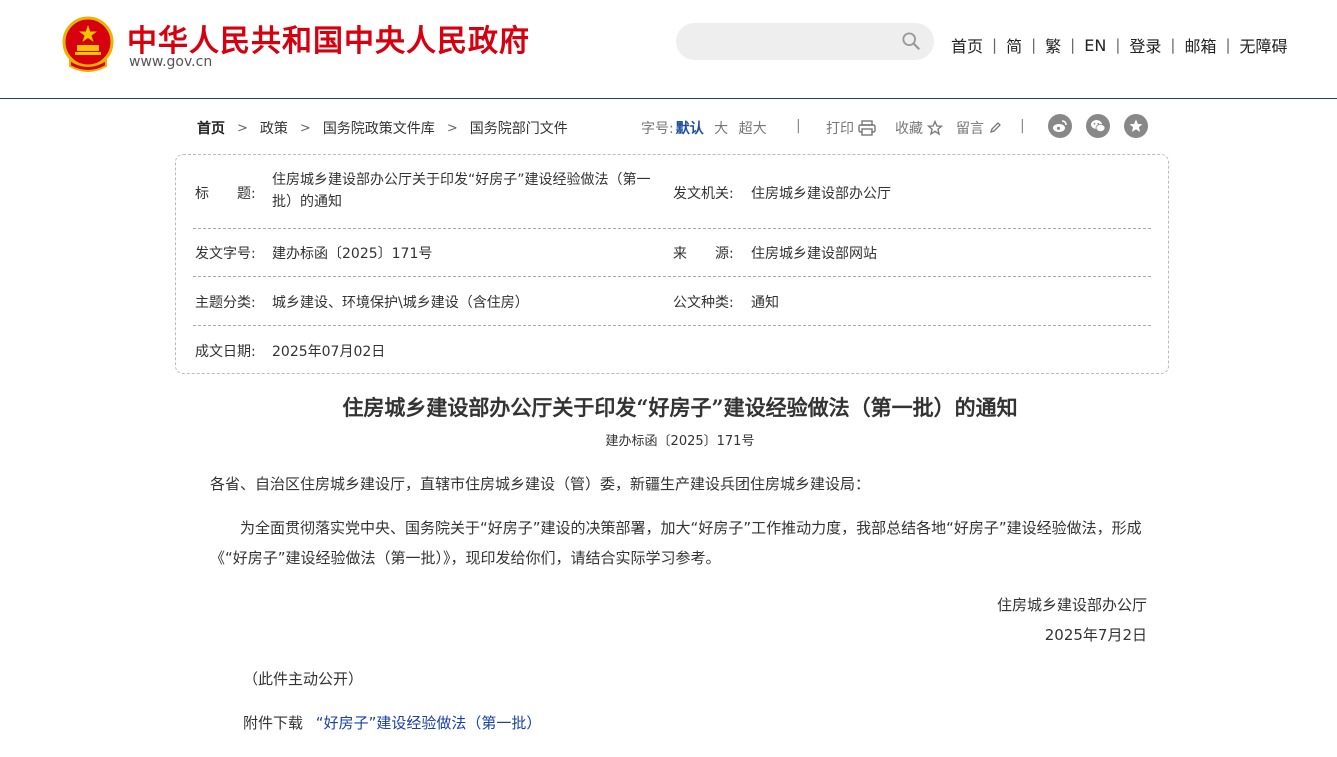  What do you see at coordinates (805, 41) in the screenshot?
I see `search-input` at bounding box center [805, 41].